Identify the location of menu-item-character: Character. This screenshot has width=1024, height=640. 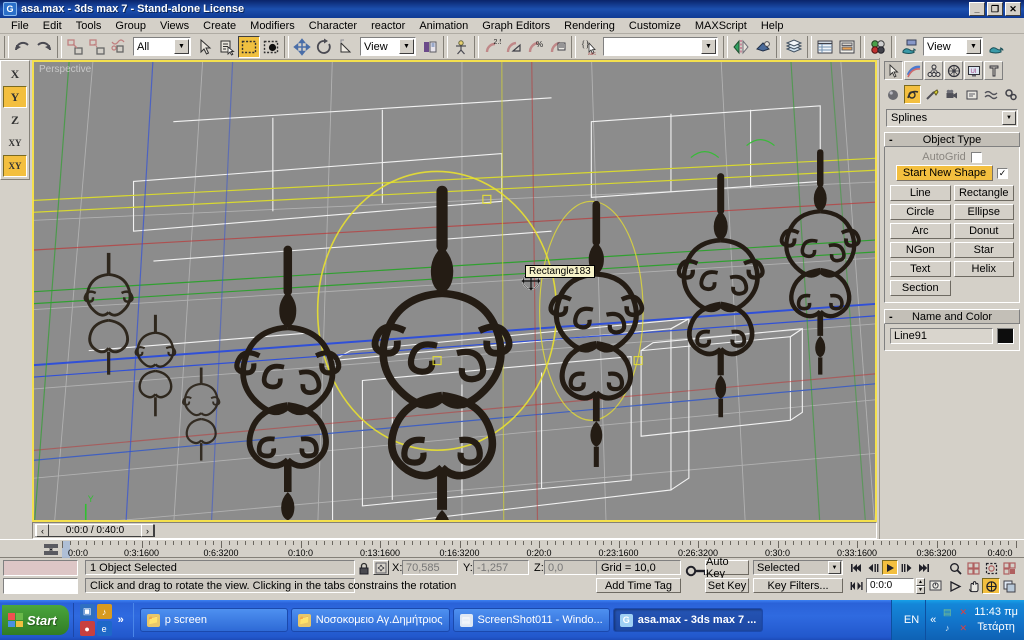
(333, 26).